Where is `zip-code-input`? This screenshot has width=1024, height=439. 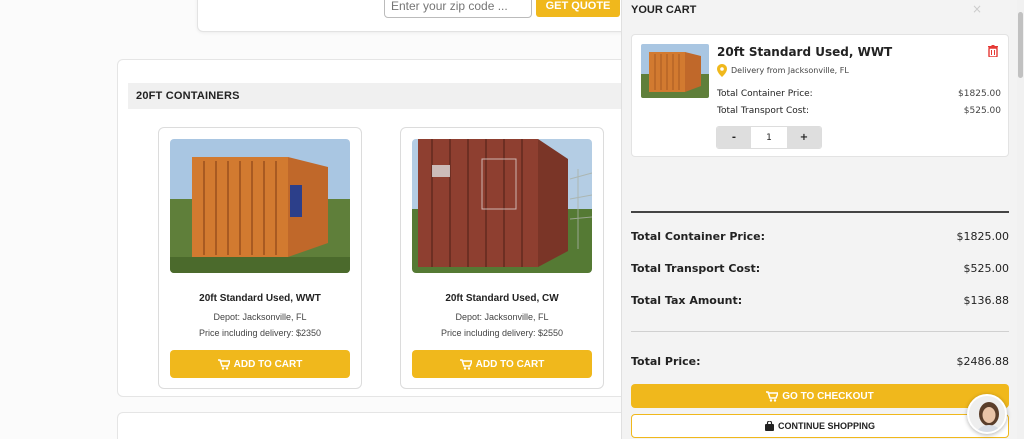
zip-code-input is located at coordinates (458, 9).